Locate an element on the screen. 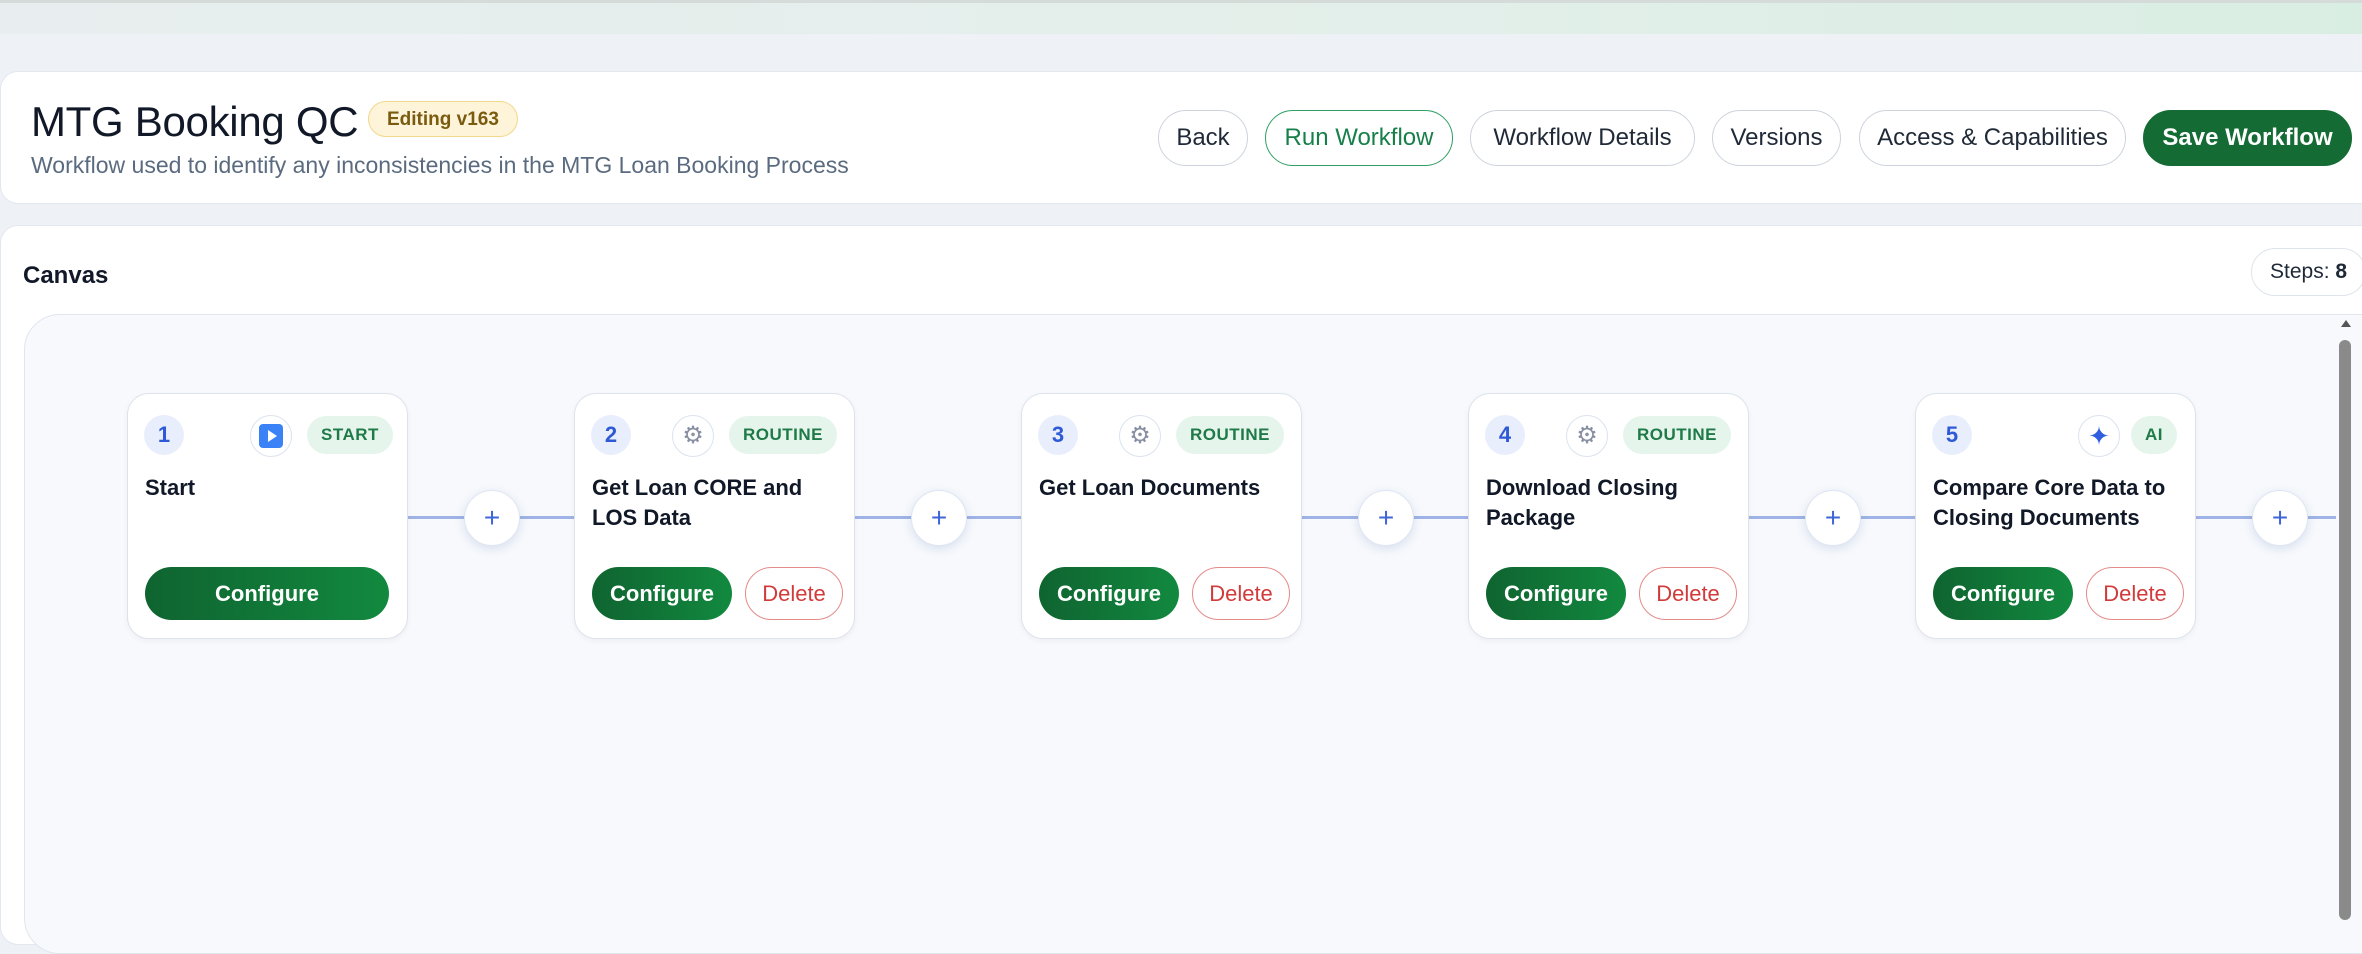 The width and height of the screenshot is (2362, 954). step-title: Get Loan CORE and LOS Data is located at coordinates (697, 502).